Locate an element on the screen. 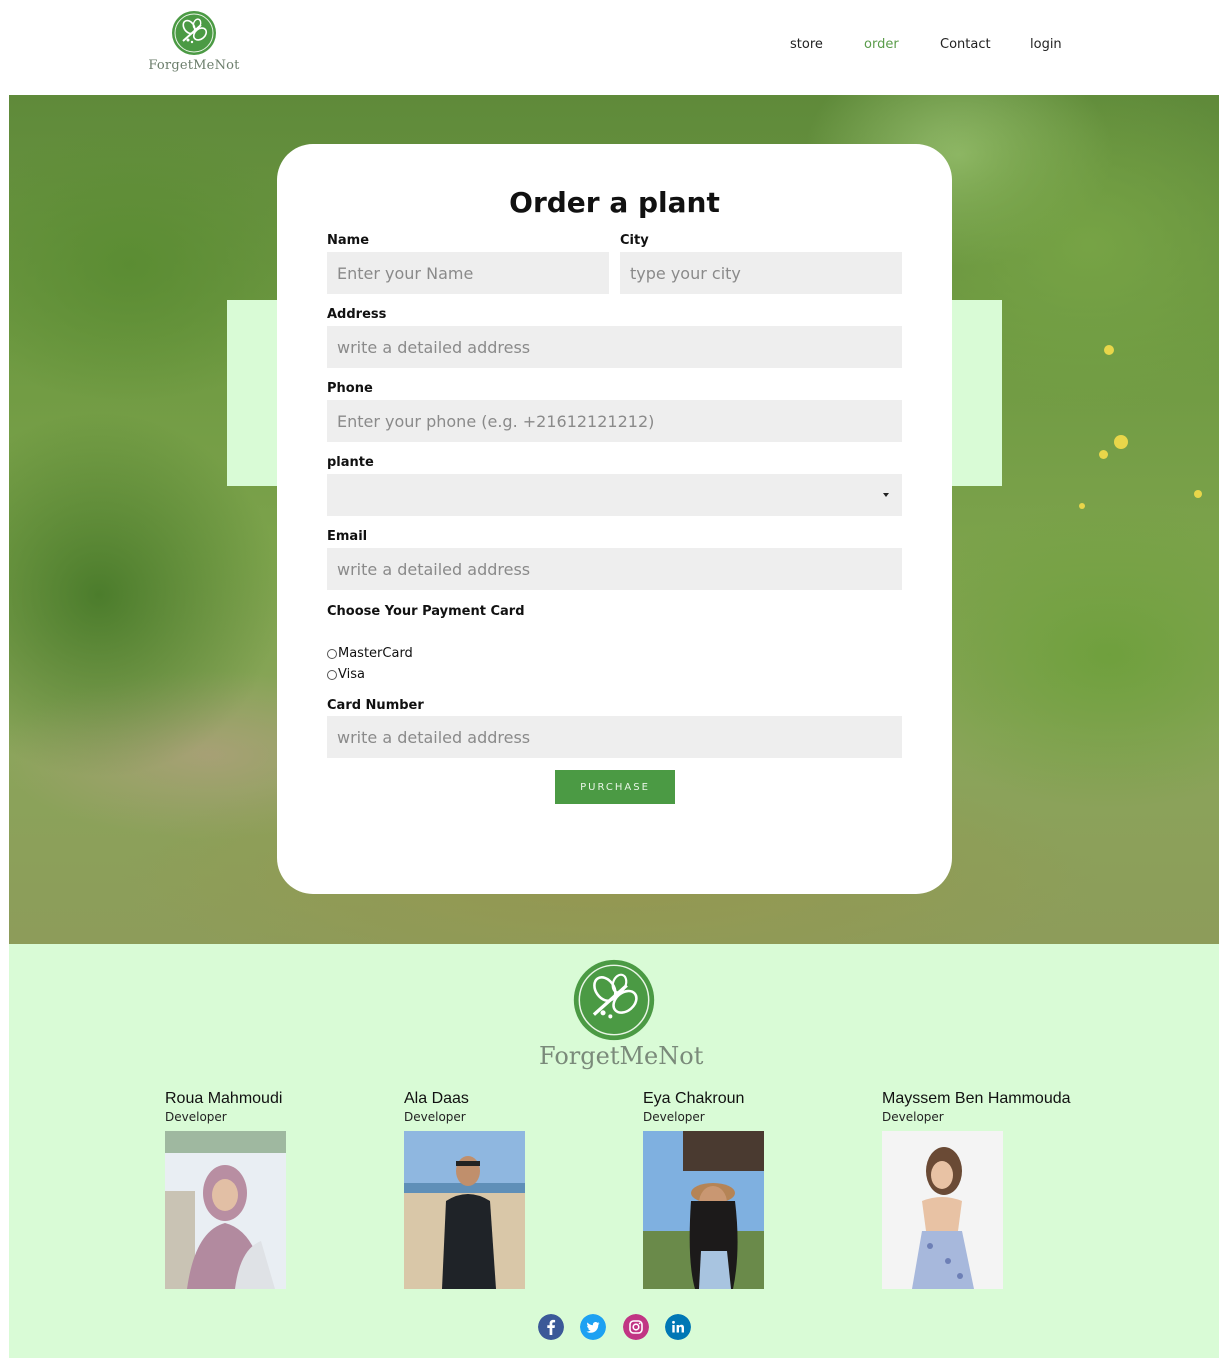 This screenshot has height=1358, width=1219. address-label: Address is located at coordinates (357, 314).